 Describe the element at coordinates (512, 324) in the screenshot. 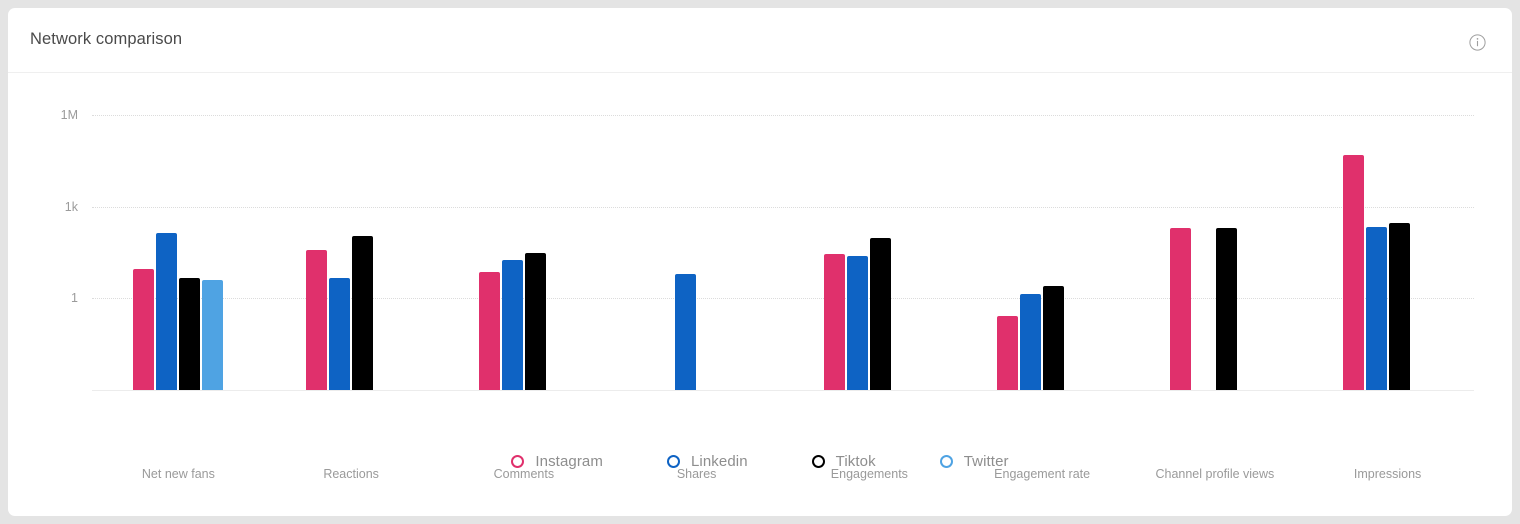

I see `bar-linkedin-comments` at that location.